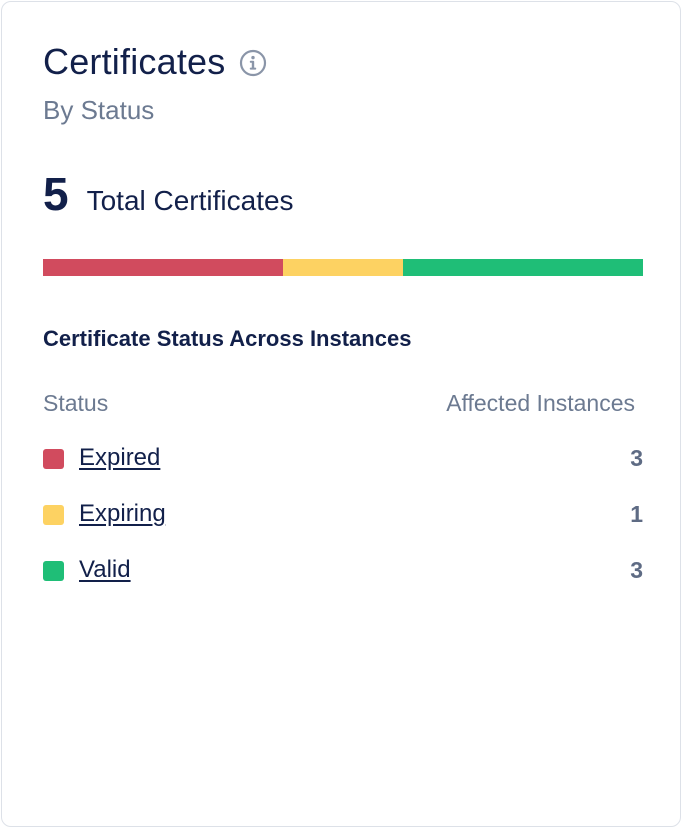 The width and height of the screenshot is (684, 830). Describe the element at coordinates (636, 514) in the screenshot. I see `status-count-expiring: 1` at that location.